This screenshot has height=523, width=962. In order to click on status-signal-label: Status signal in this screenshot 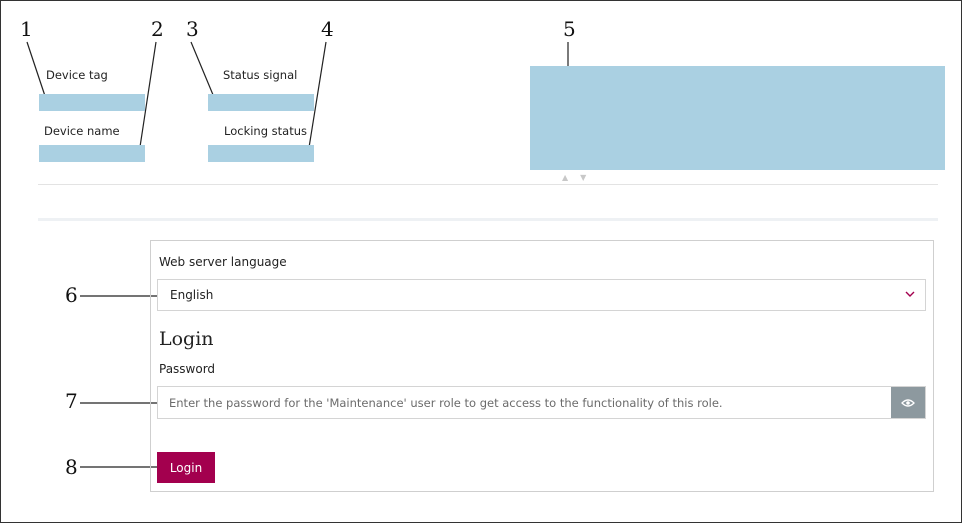, I will do `click(260, 75)`.